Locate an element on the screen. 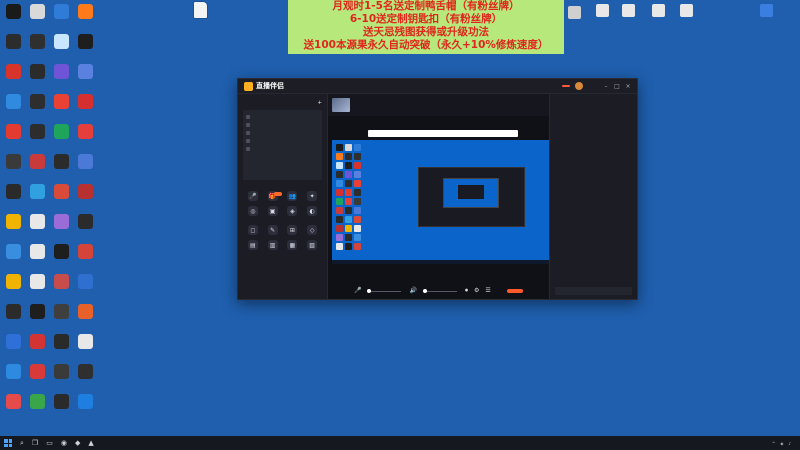 The image size is (800, 450). tool-button: ▦ is located at coordinates (293, 245).